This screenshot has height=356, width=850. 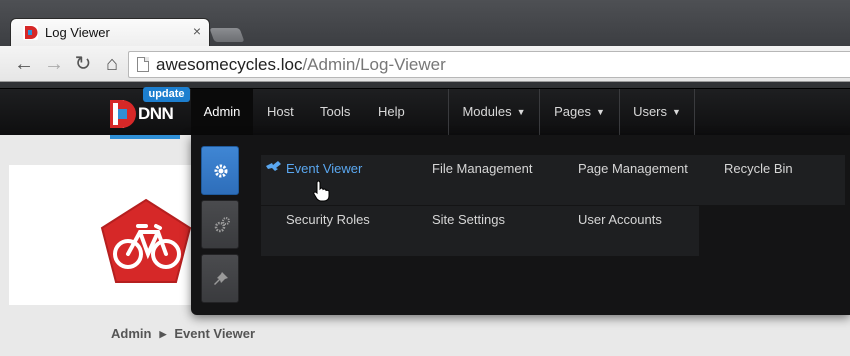 What do you see at coordinates (391, 112) in the screenshot?
I see `menu-help: Help` at bounding box center [391, 112].